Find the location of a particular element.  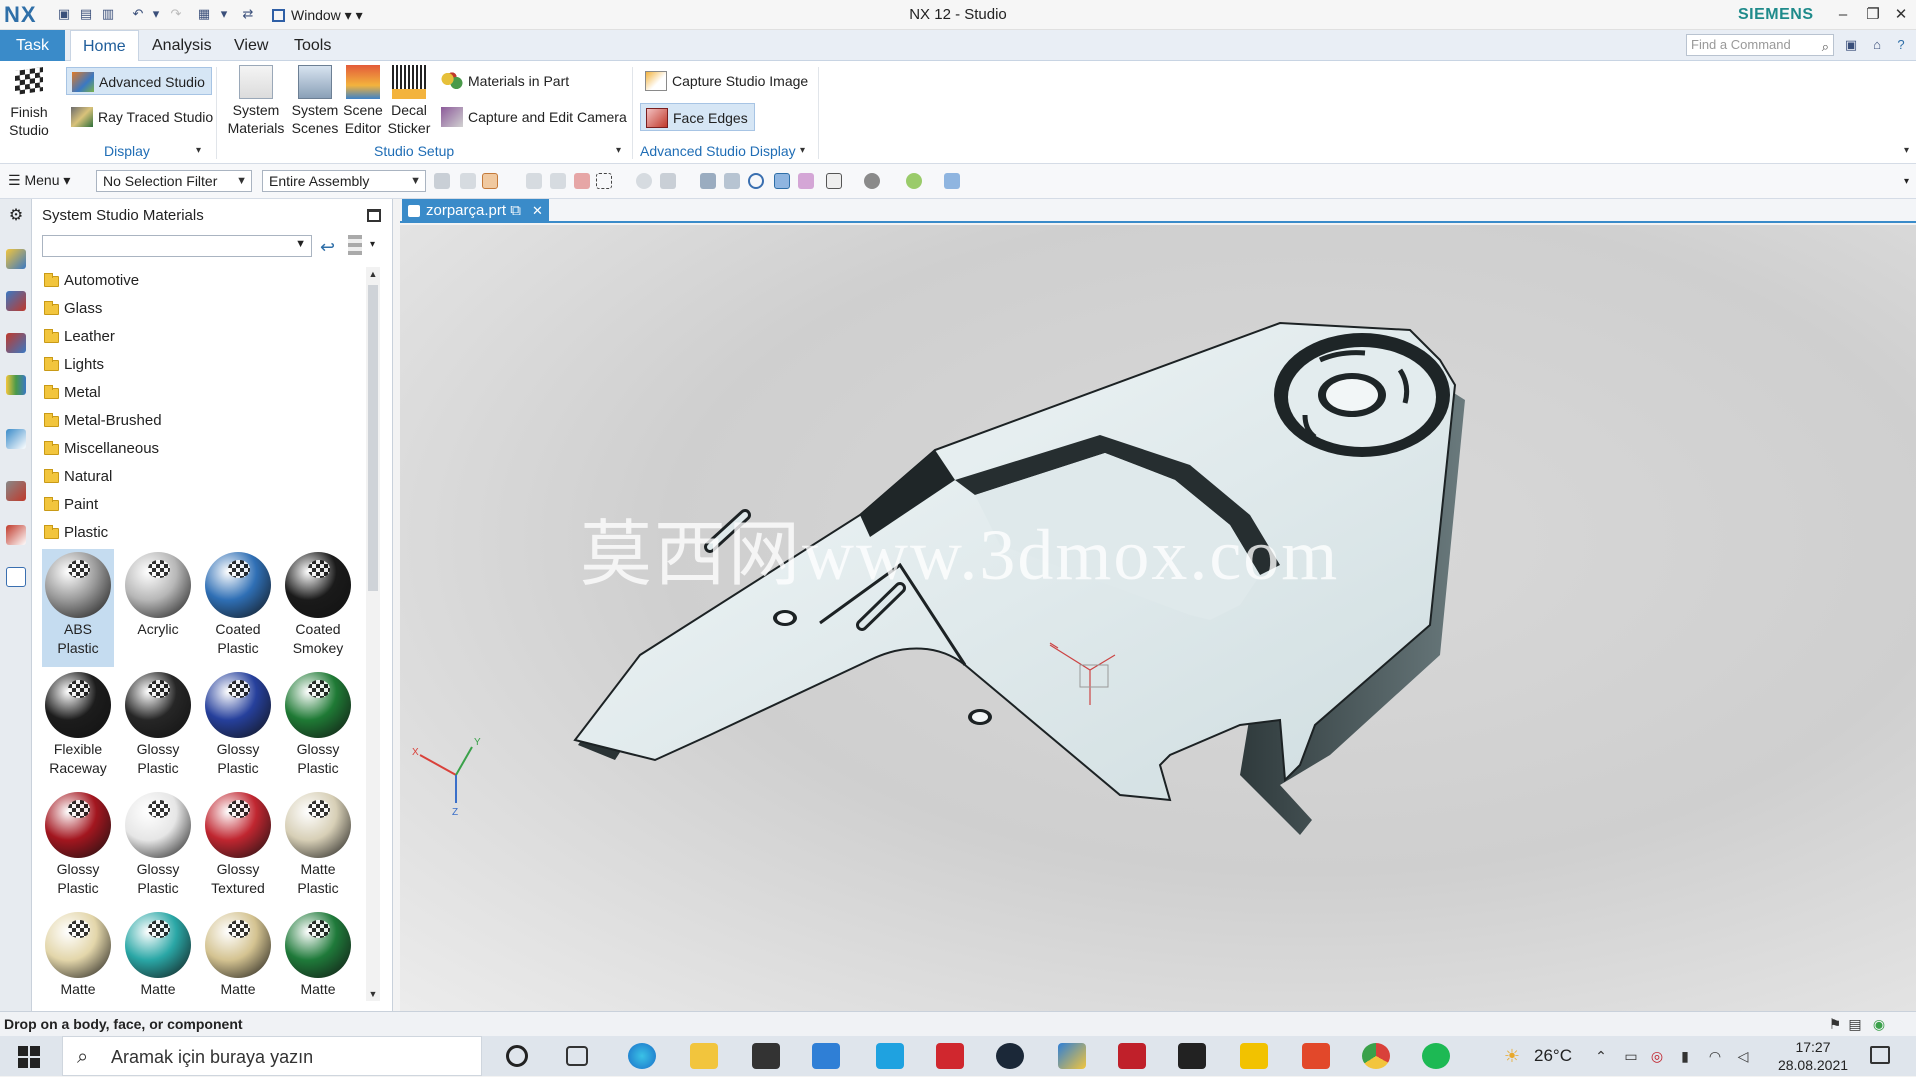

maximize-panel-icon is located at coordinates (374, 215).